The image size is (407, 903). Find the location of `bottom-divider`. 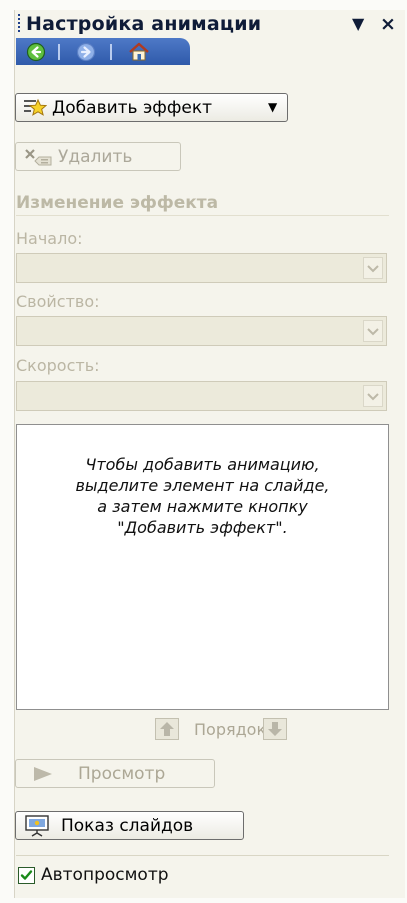

bottom-divider is located at coordinates (202, 855).